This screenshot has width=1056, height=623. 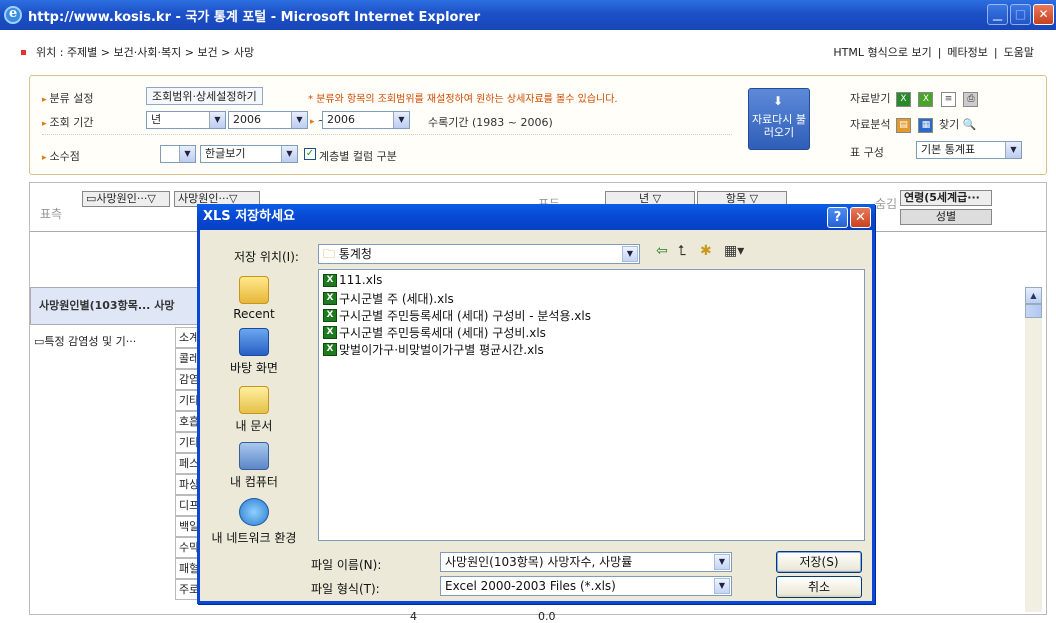 I want to click on period-from-value: 2006, so click(x=247, y=119).